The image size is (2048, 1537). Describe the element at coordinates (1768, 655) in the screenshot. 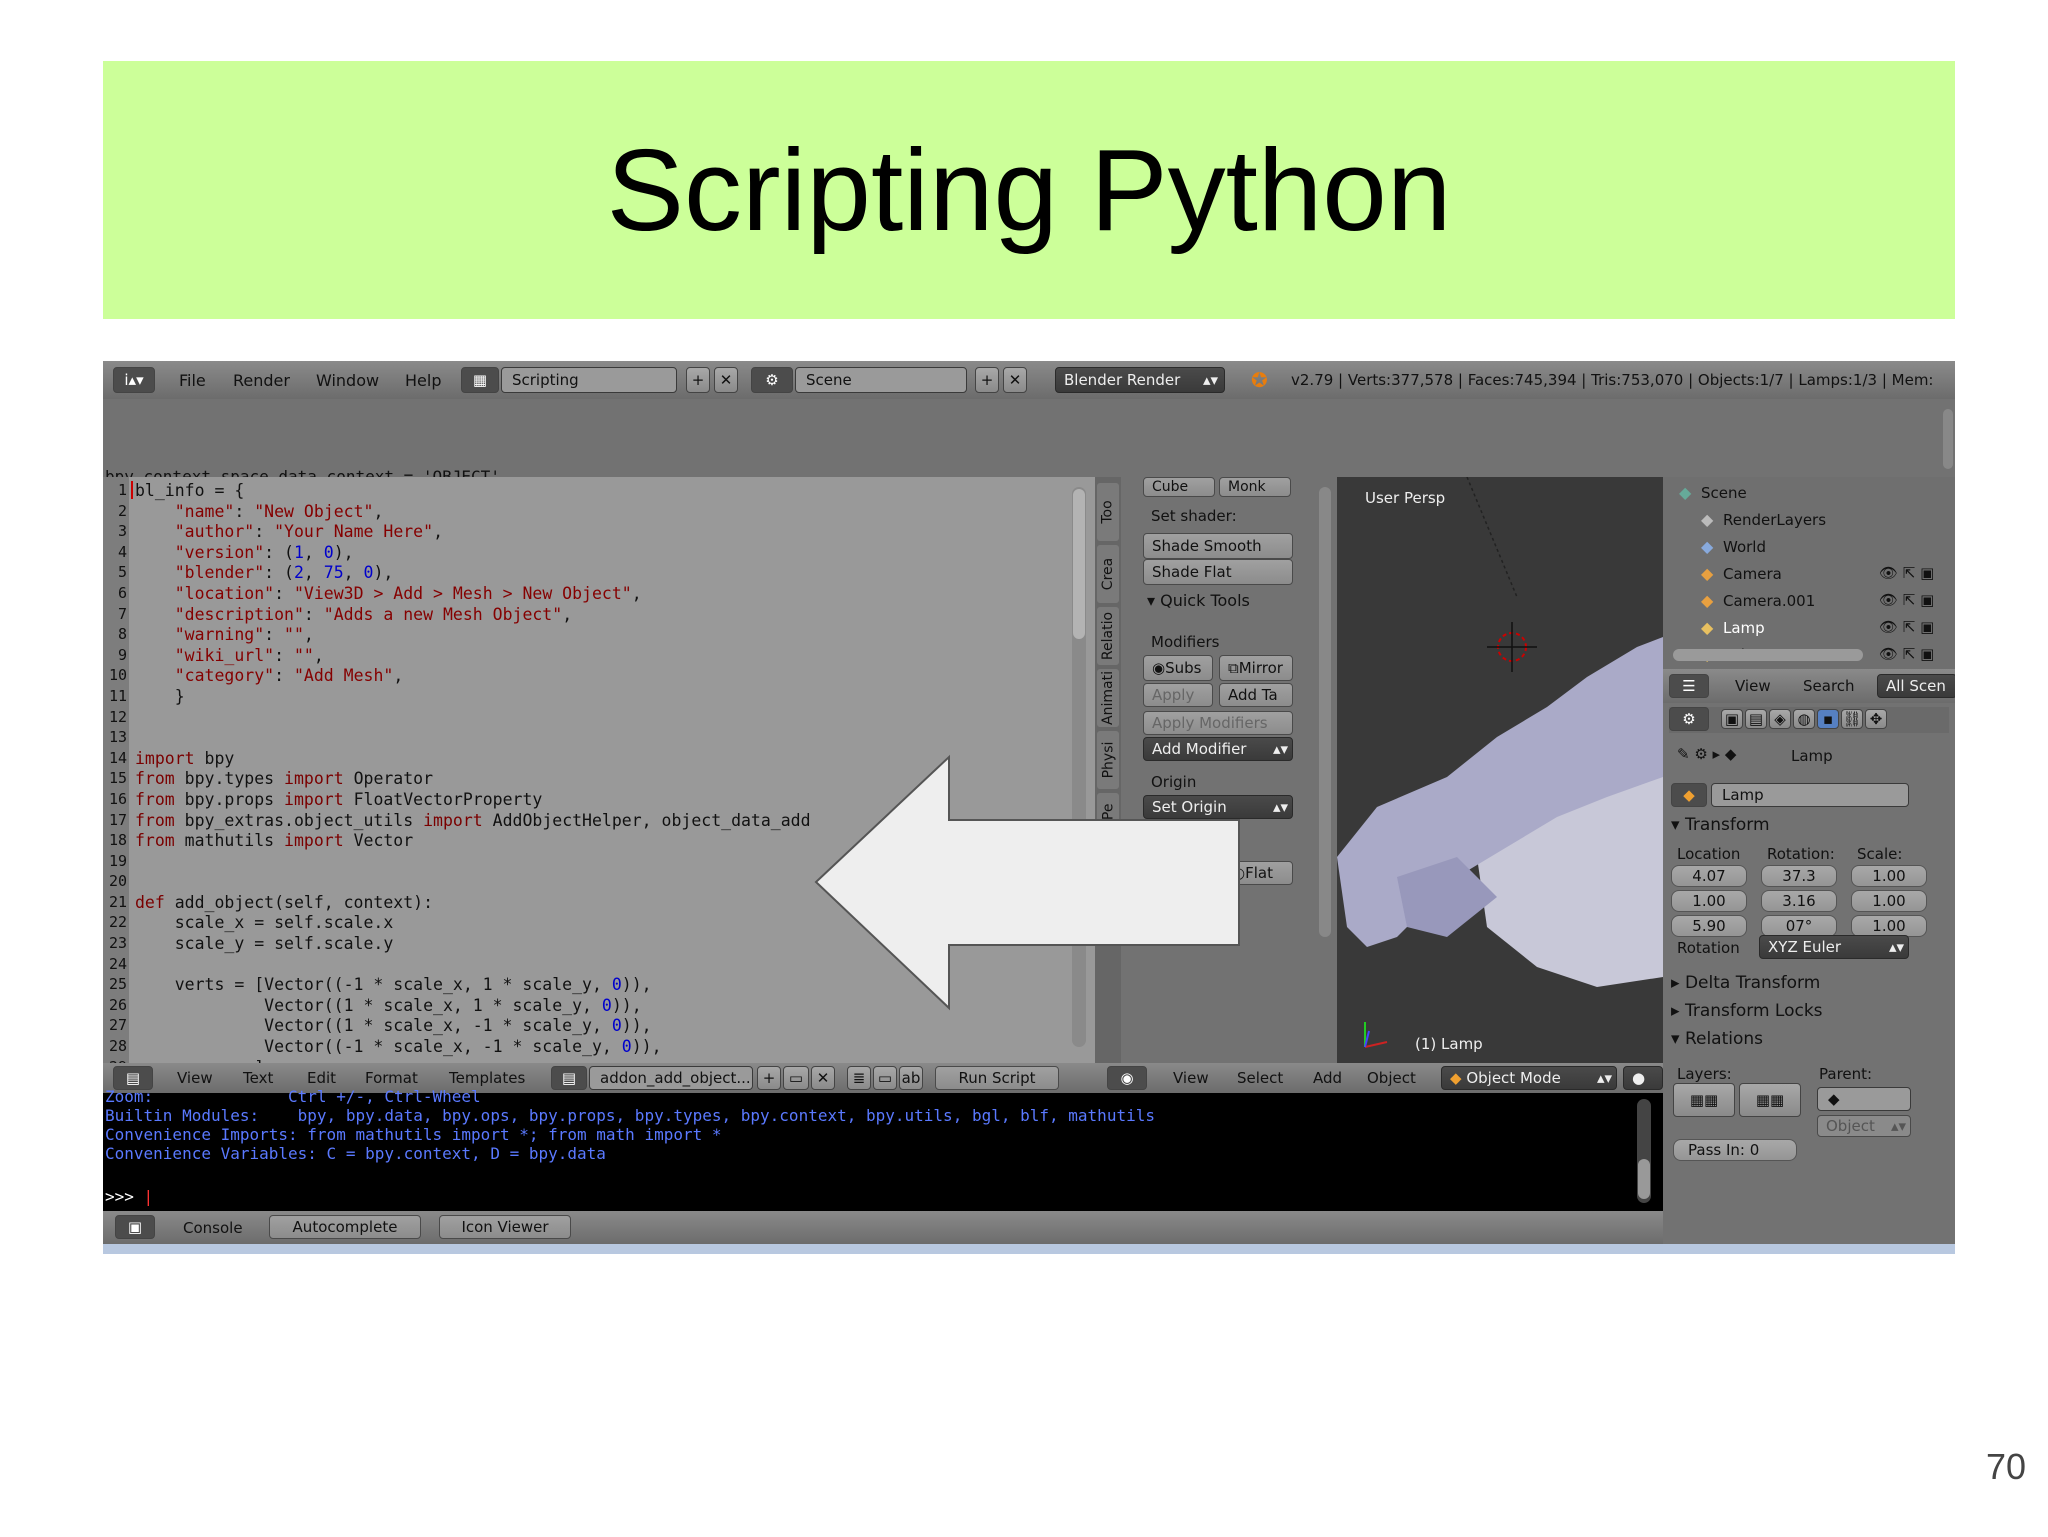

I see `outliner-scrollbar` at that location.